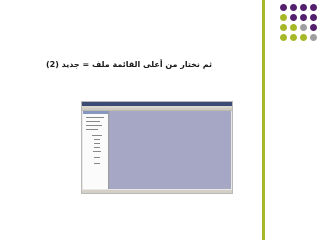  Describe the element at coordinates (170, 150) in the screenshot. I see `work-area` at that location.